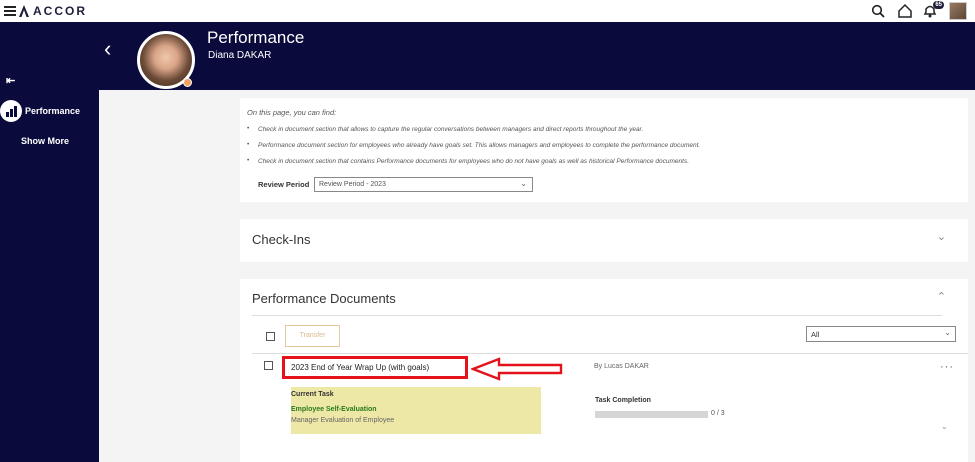 The height and width of the screenshot is (462, 975). I want to click on document-title-link: 2023 End of Year Wrap Up (with goals), so click(375, 367).